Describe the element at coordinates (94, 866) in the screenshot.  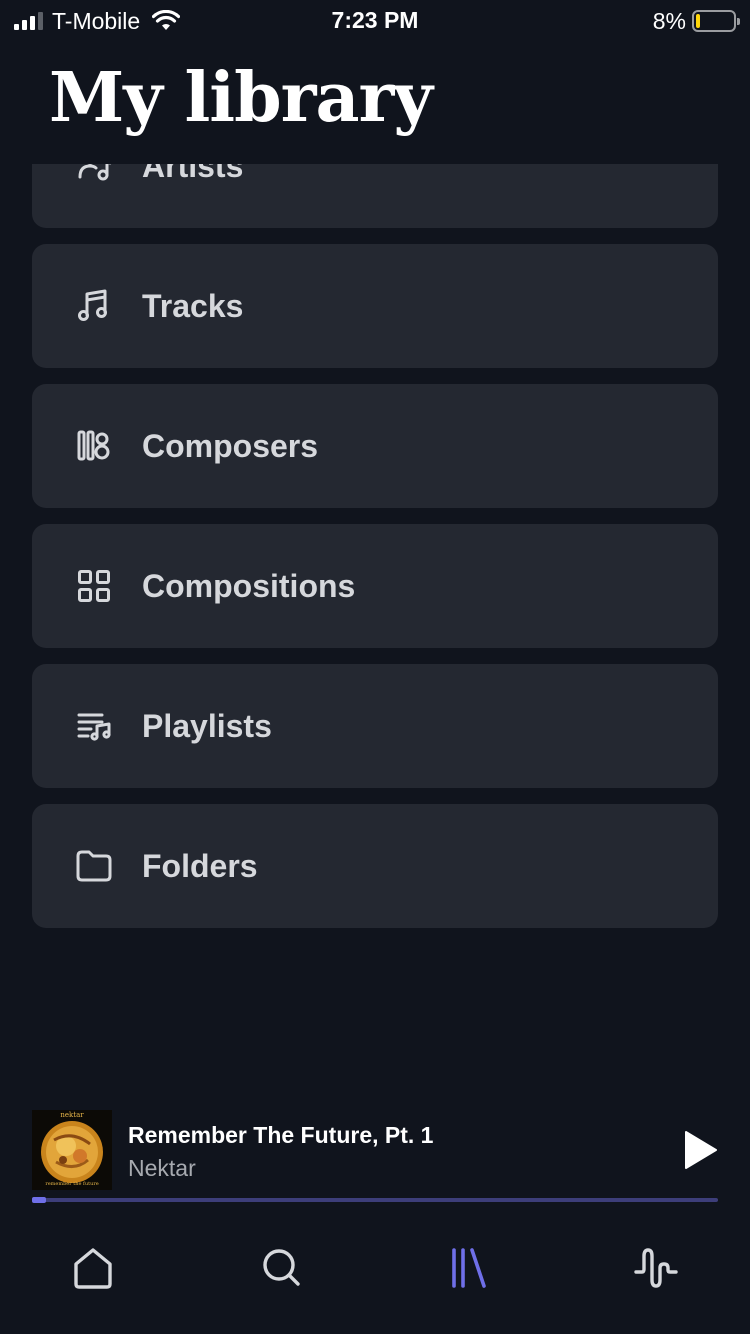
I see `folder-icon` at that location.